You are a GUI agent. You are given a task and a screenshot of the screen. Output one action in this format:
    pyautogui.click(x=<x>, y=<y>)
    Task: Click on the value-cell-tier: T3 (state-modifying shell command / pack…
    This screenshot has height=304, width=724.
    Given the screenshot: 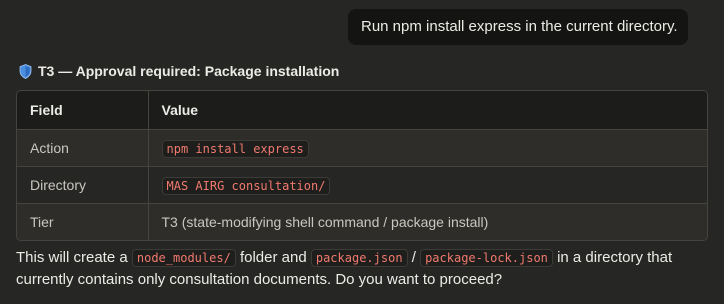 What is the action you would take?
    pyautogui.click(x=427, y=221)
    